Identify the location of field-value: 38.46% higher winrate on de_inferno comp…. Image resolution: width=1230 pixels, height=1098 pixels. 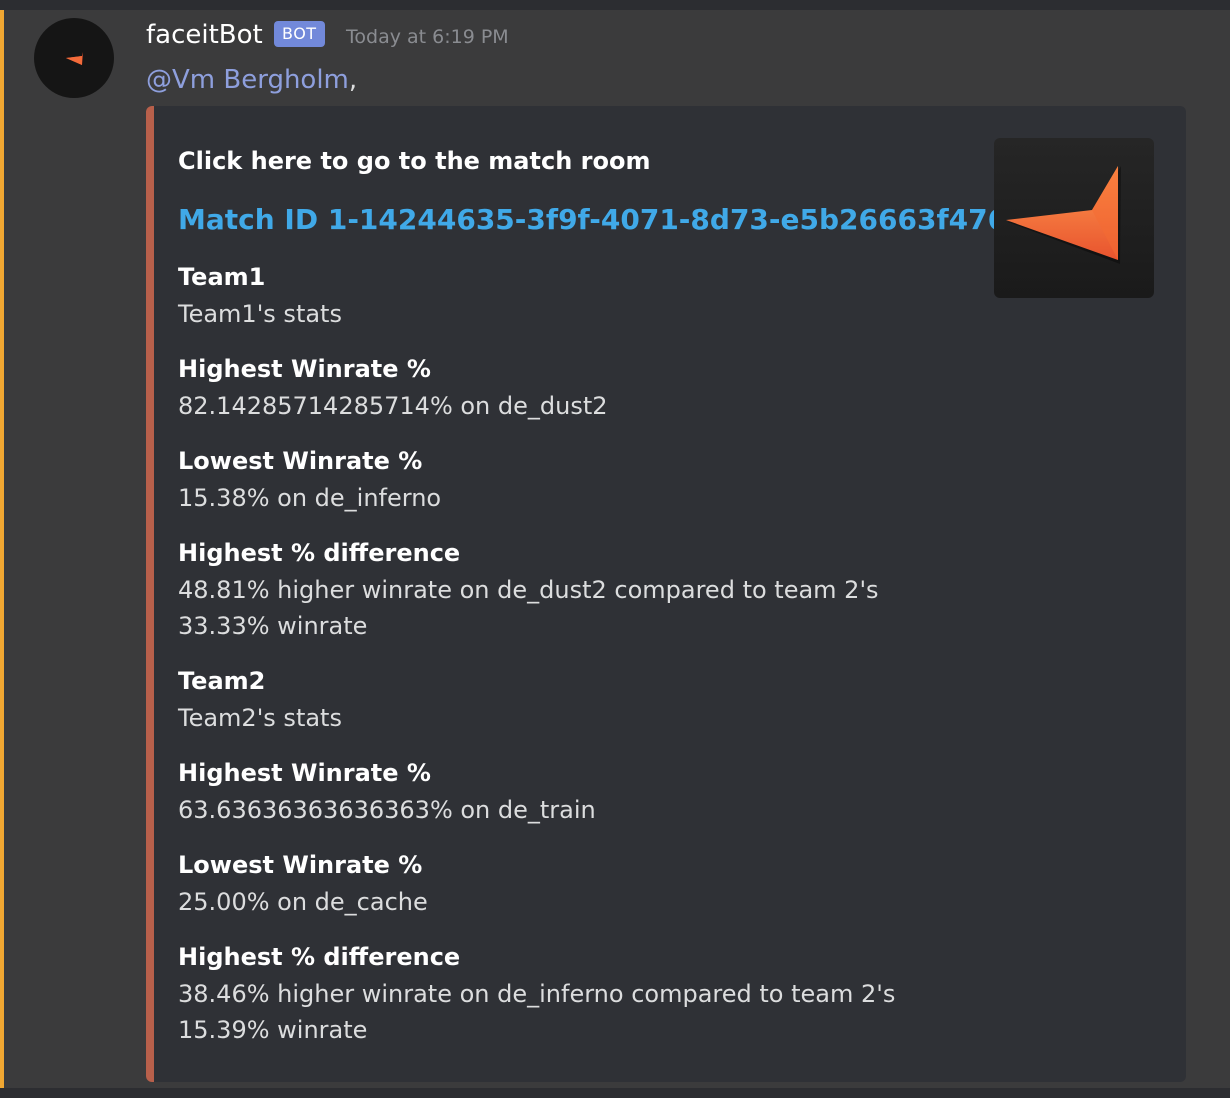
(537, 1012).